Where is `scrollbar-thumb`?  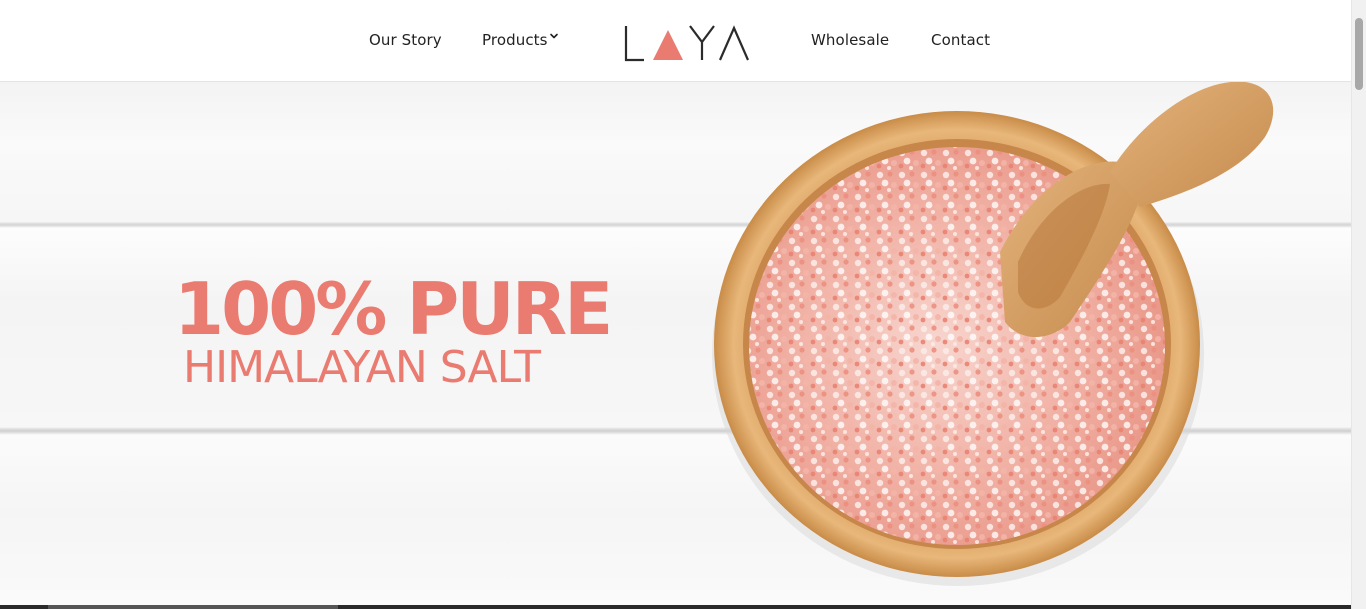 scrollbar-thumb is located at coordinates (1359, 54).